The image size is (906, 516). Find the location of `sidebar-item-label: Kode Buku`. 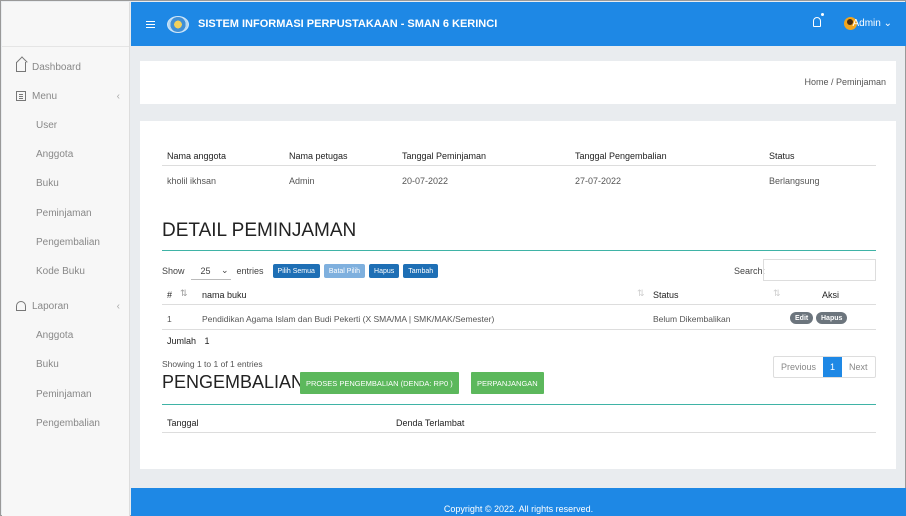

sidebar-item-label: Kode Buku is located at coordinates (60, 271).